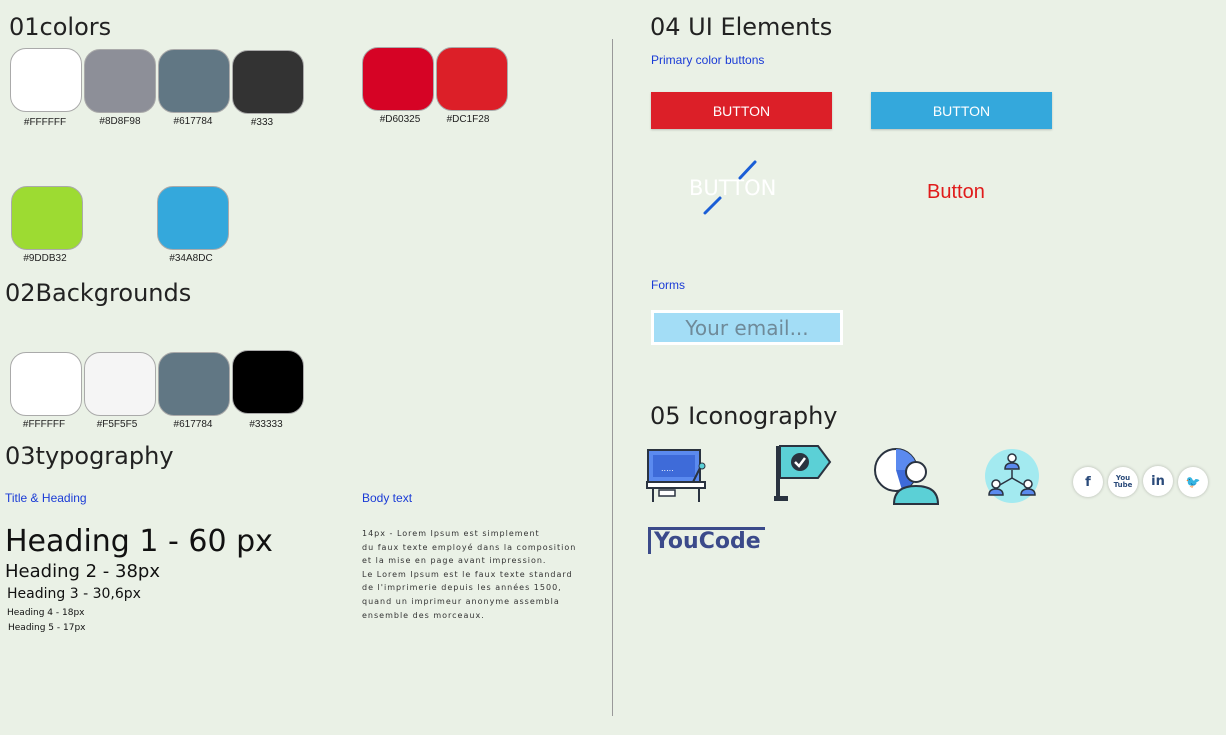 The width and height of the screenshot is (1226, 735). Describe the element at coordinates (730, 187) in the screenshot. I see `loading-spinner-icon` at that location.